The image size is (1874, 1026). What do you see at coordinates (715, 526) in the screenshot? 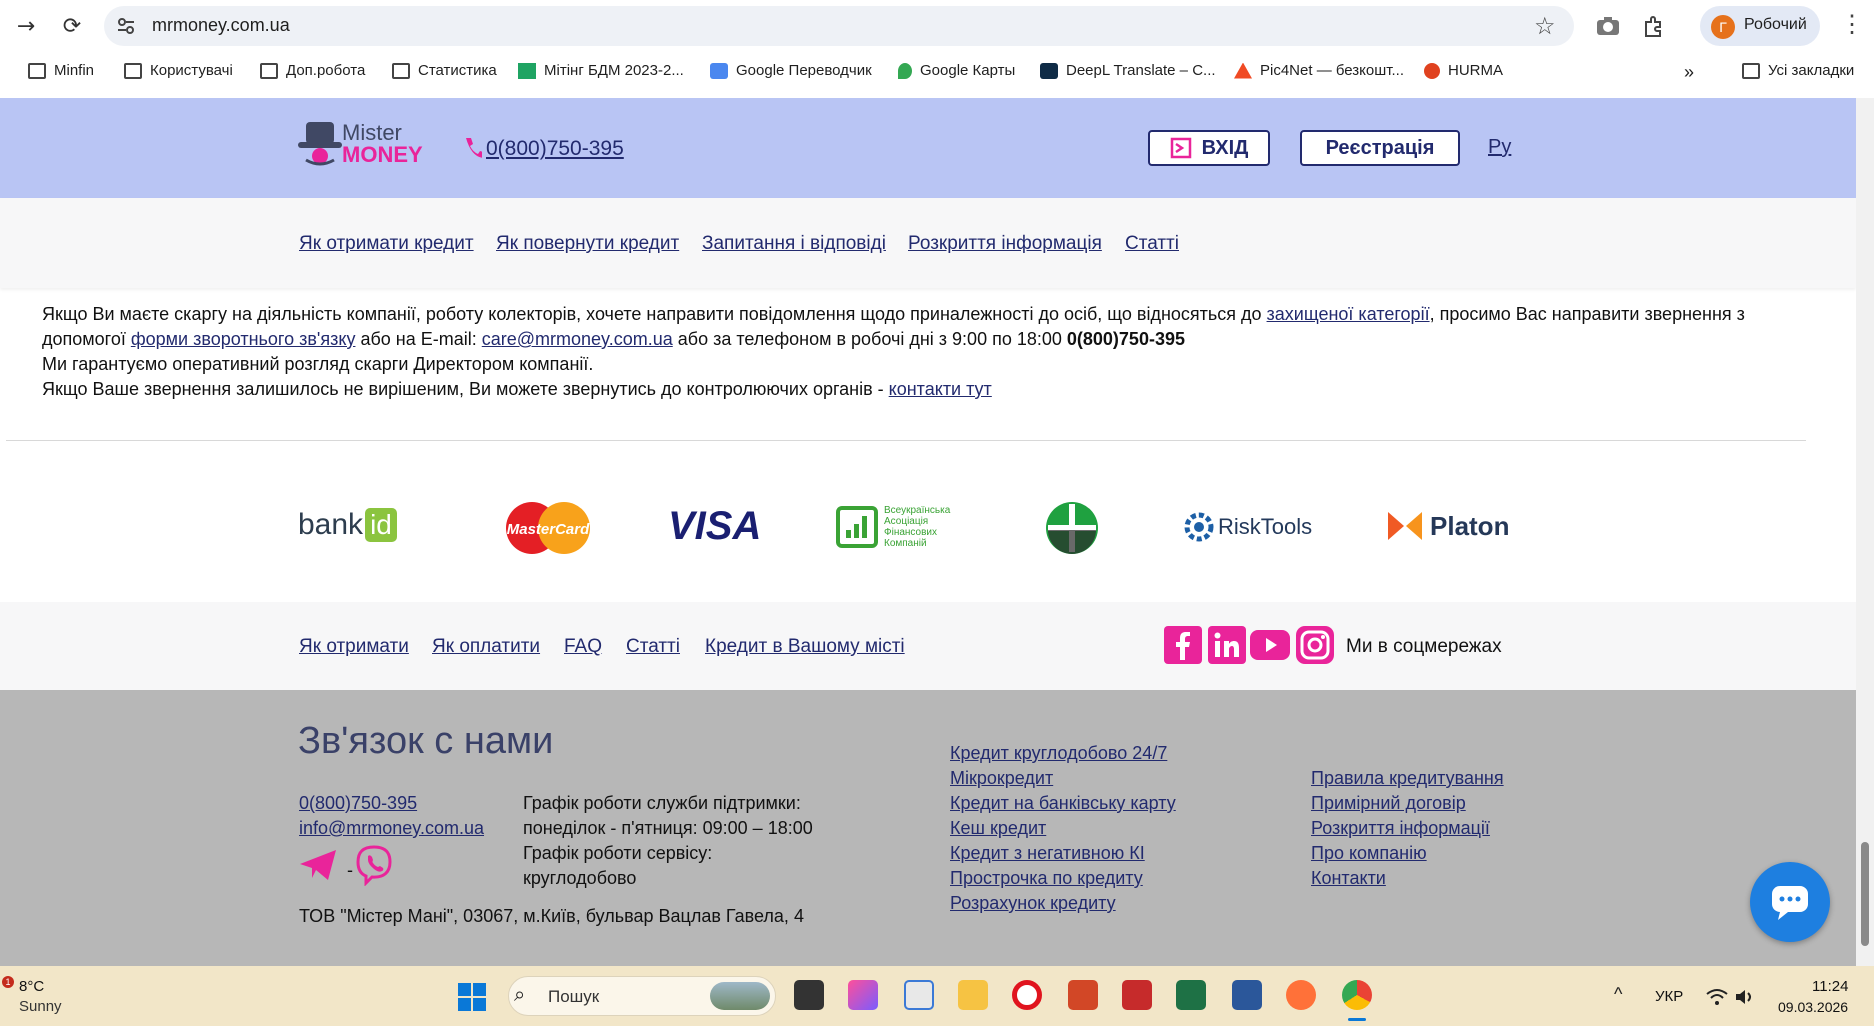
I see `visa-logo: VISA` at bounding box center [715, 526].